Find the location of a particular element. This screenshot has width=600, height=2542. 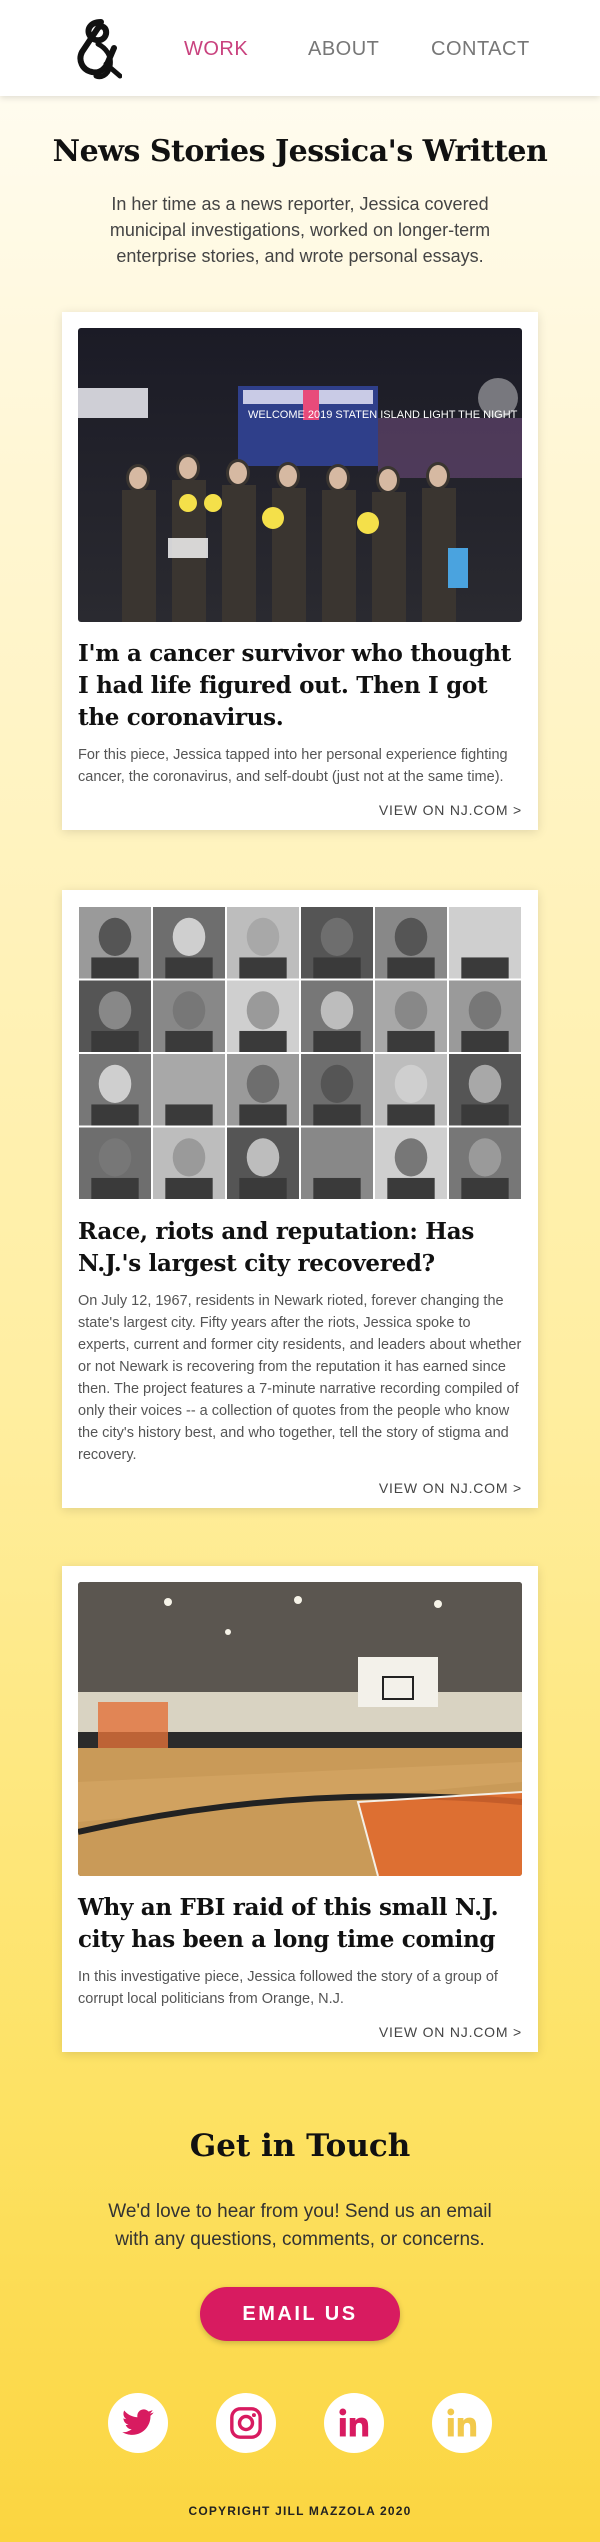

copyright-text: COPYRIGHT JILL MAZZOLA 2020 is located at coordinates (300, 2511).